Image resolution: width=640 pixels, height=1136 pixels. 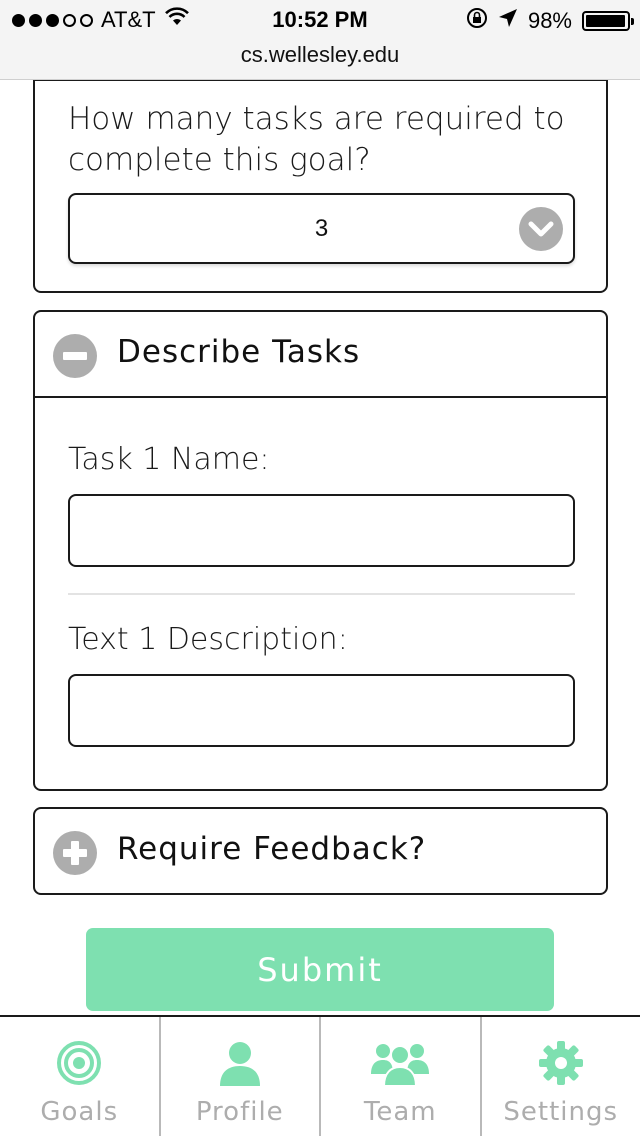 What do you see at coordinates (239, 352) in the screenshot?
I see `describe-tasks-title: Describe Tasks` at bounding box center [239, 352].